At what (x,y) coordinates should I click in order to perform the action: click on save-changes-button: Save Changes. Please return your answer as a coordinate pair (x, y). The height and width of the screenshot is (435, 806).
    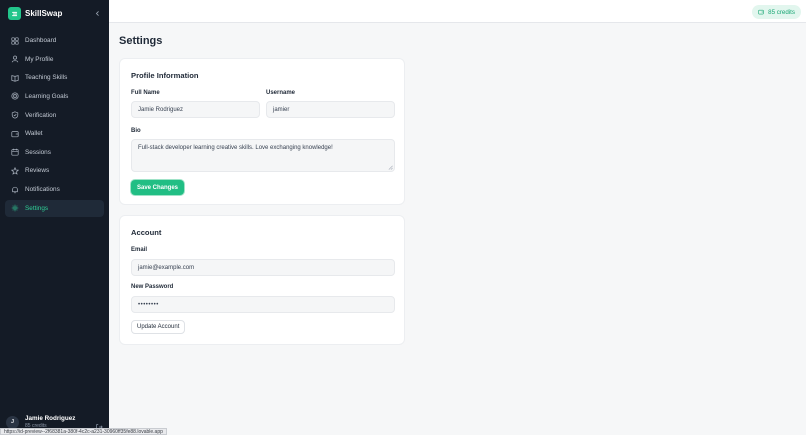
    Looking at the image, I should click on (158, 187).